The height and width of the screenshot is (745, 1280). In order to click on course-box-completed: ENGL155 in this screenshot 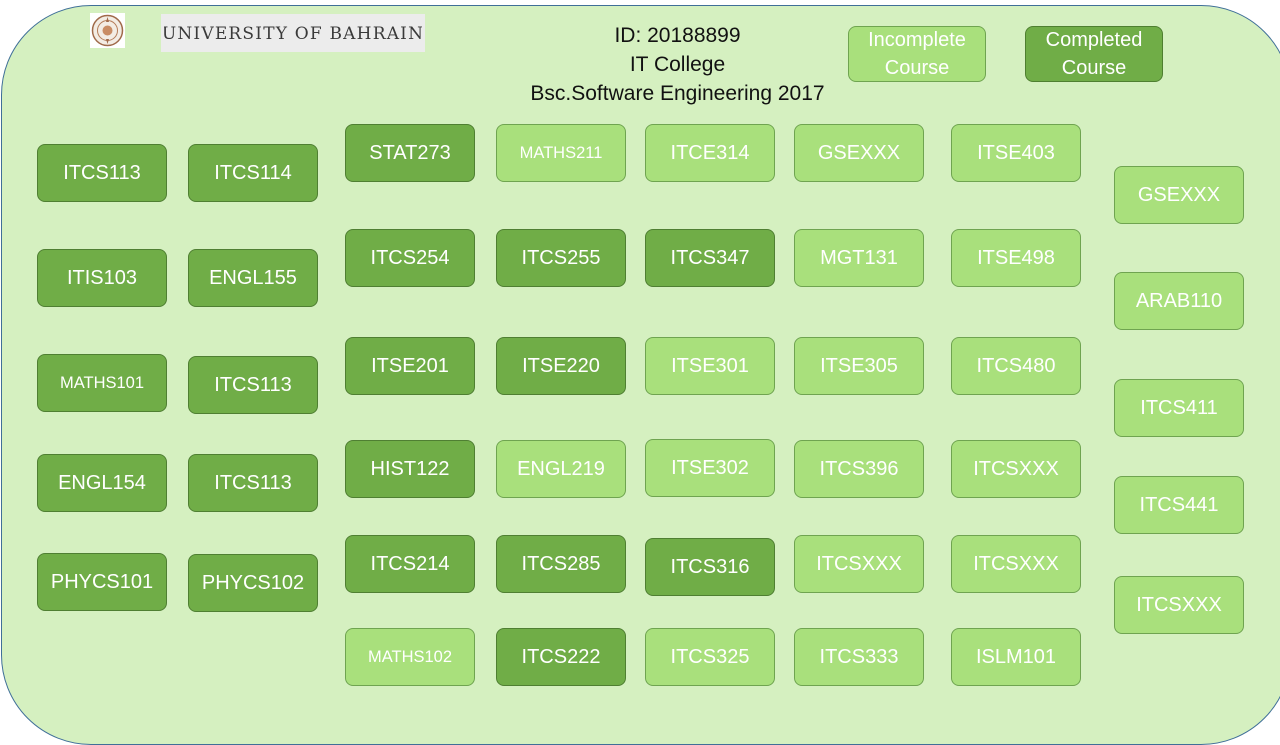, I will do `click(253, 278)`.